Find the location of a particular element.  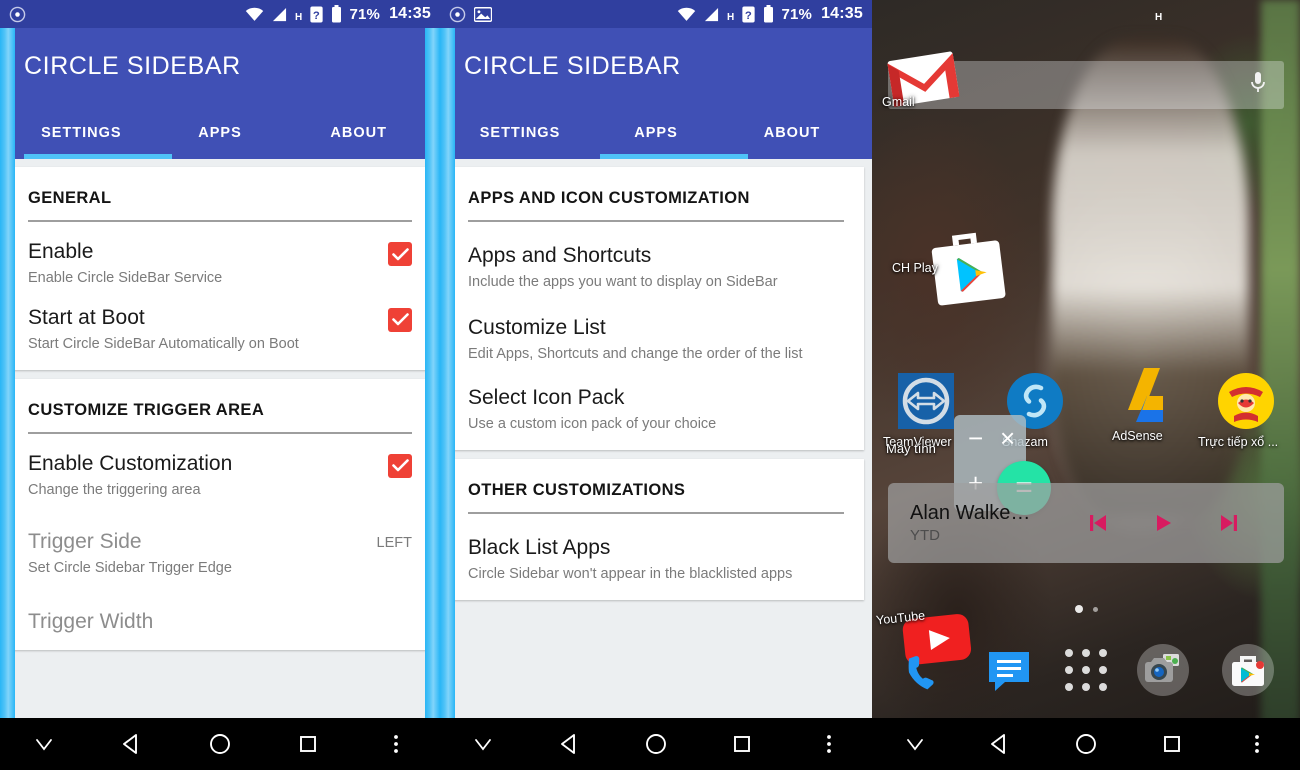

tab-indicator-p2 is located at coordinates (674, 156).